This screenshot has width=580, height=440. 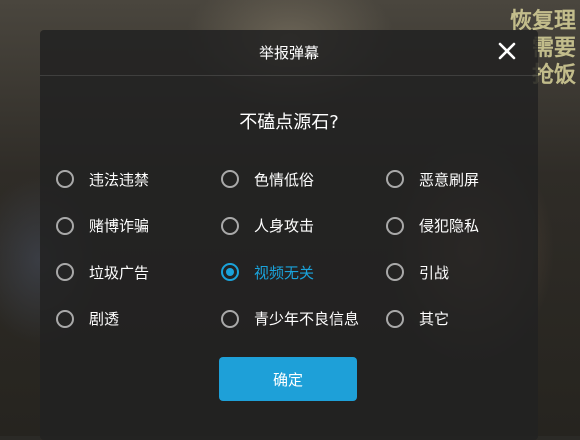 What do you see at coordinates (138, 319) in the screenshot?
I see `report-reason-option: 剧透` at bounding box center [138, 319].